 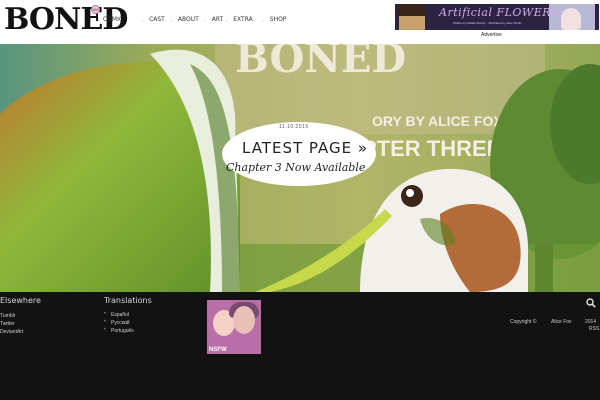 I want to click on translations-heading: Translations, so click(x=128, y=300).